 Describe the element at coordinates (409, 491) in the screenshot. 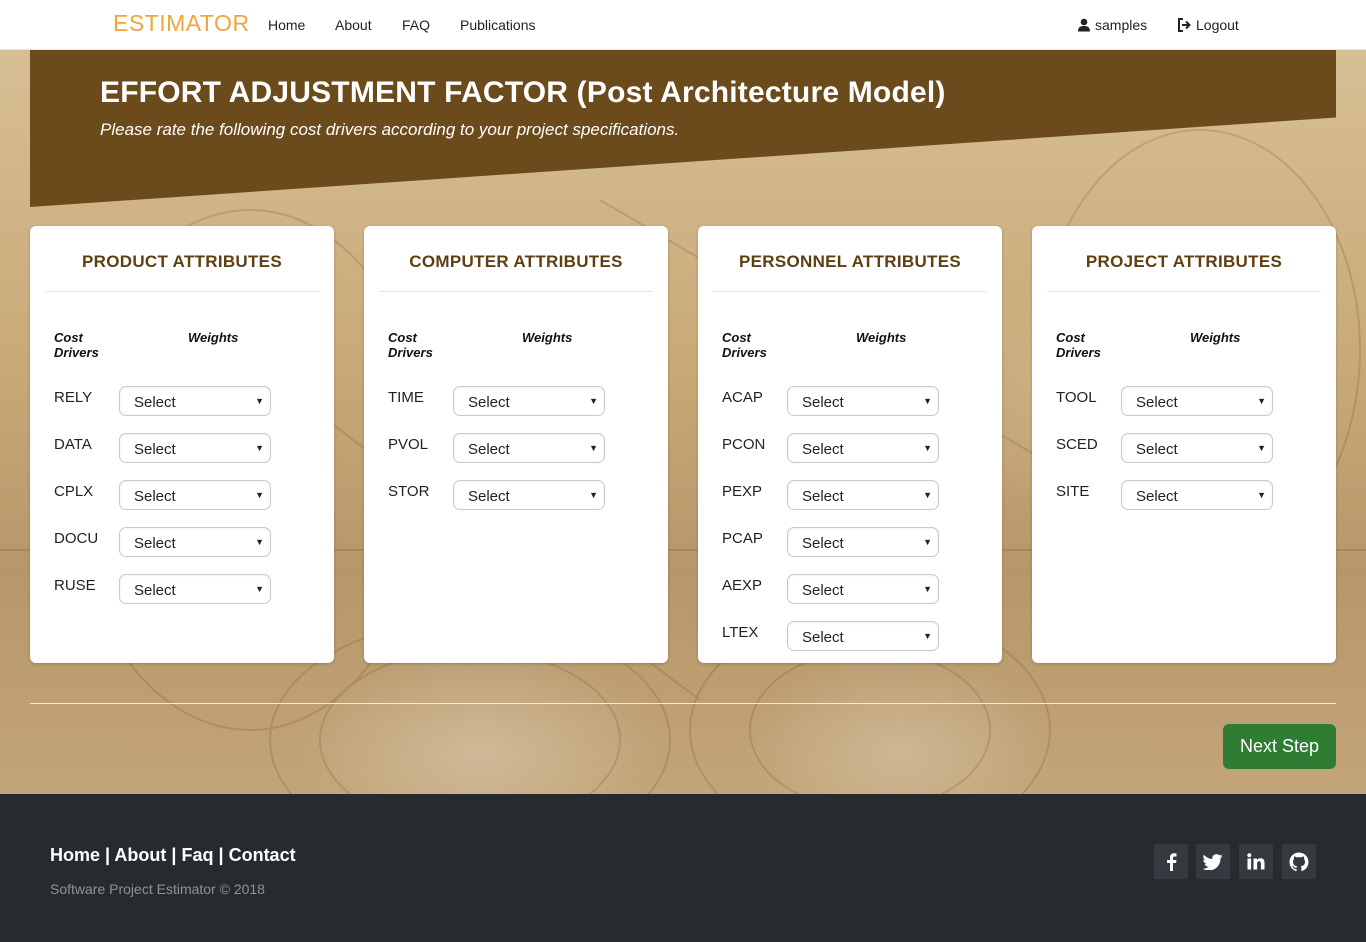

I see `driver-label-stor: STOR` at that location.